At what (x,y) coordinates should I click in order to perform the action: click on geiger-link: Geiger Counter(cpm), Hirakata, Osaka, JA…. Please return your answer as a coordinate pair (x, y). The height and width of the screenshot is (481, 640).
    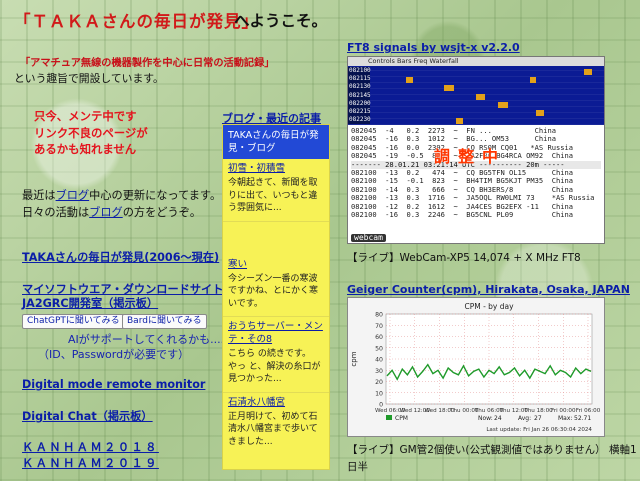
    Looking at the image, I should click on (488, 289).